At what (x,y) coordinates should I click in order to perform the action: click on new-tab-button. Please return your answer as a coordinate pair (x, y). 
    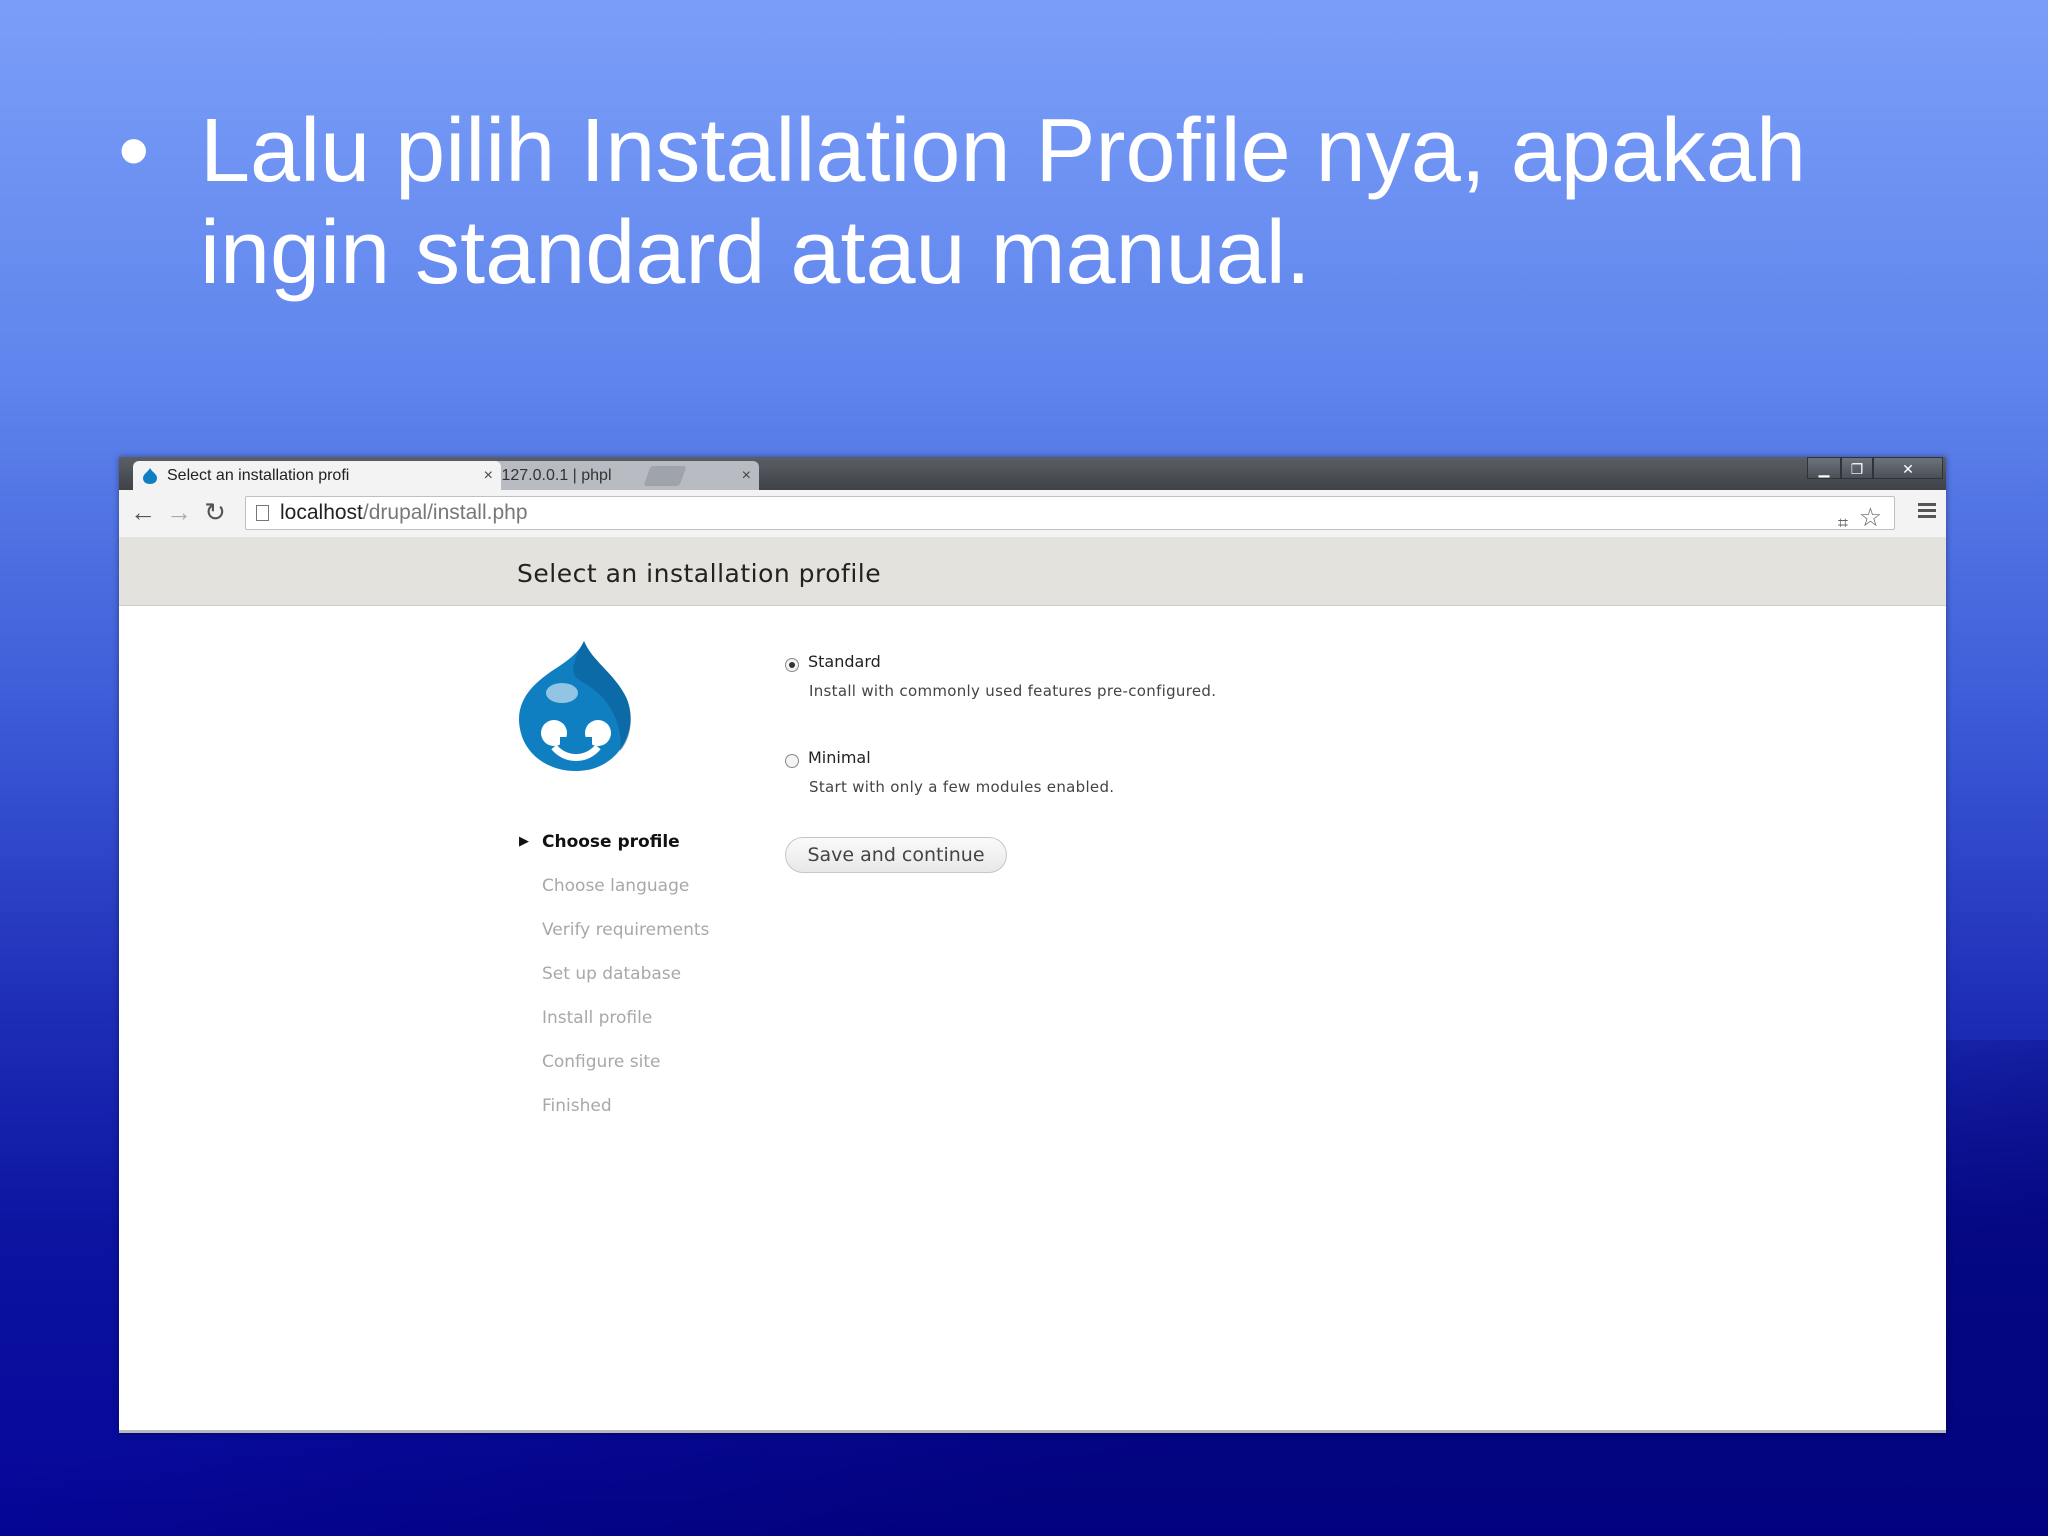
    Looking at the image, I should click on (665, 476).